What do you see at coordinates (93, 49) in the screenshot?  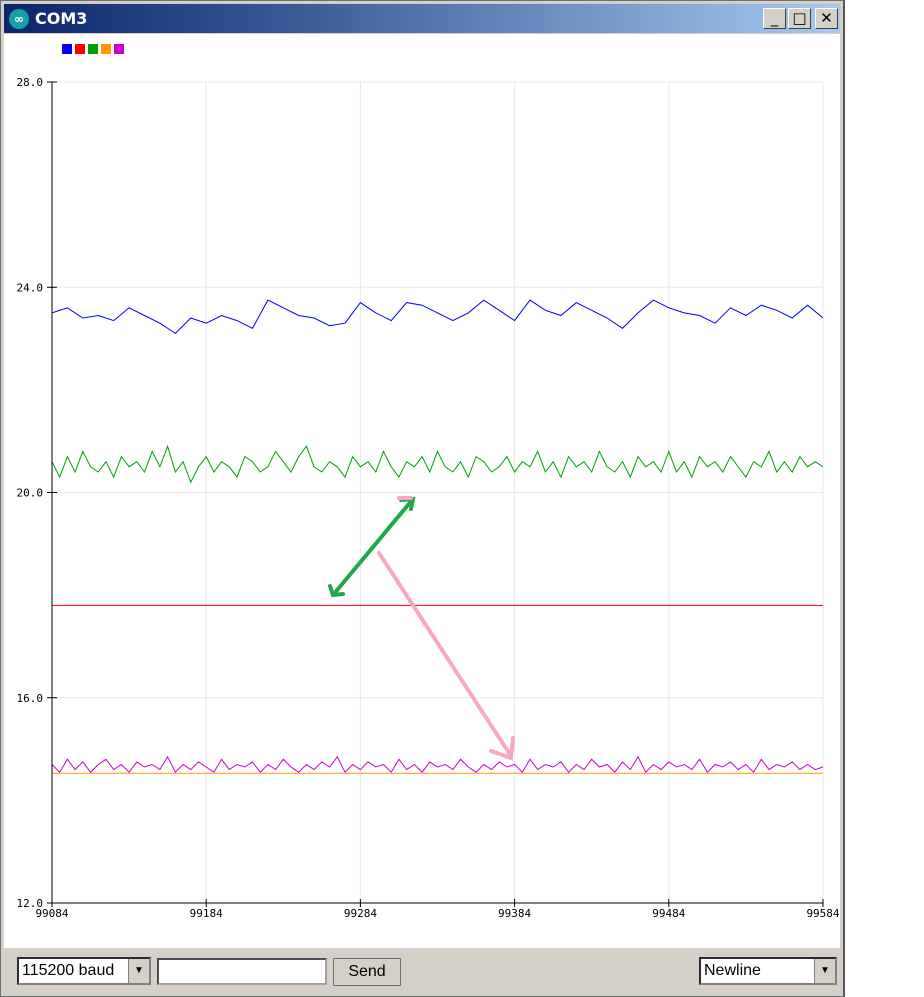 I see `legend-swatch-series3` at bounding box center [93, 49].